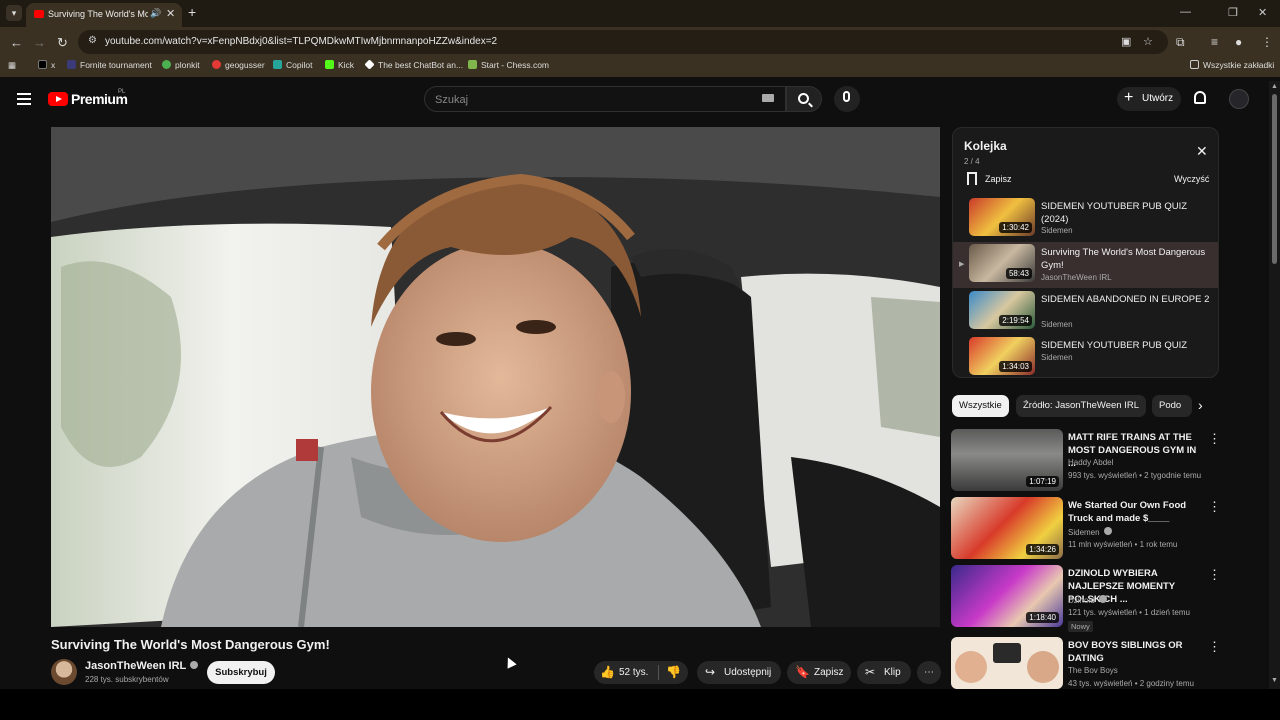  I want to click on chip-all: Wszystkie, so click(980, 406).